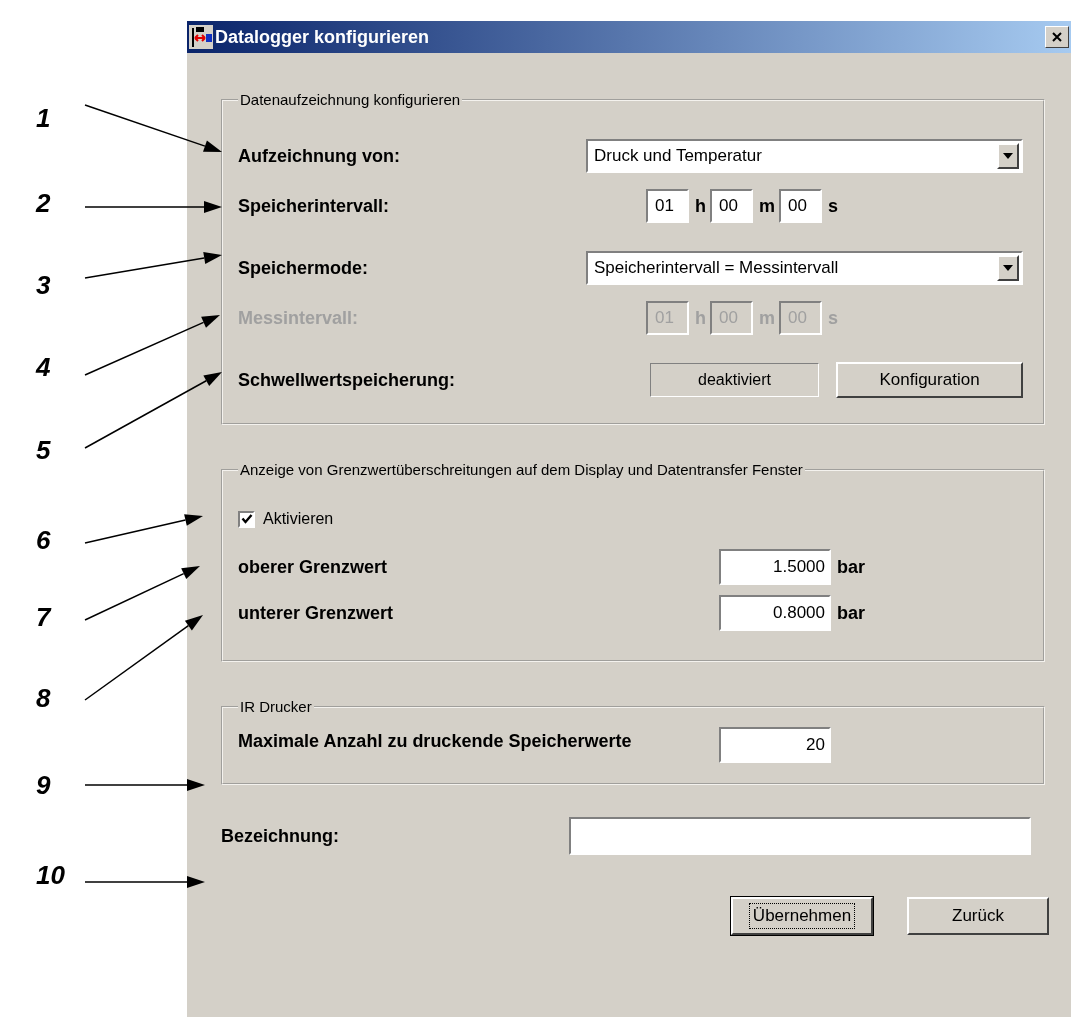 The height and width of the screenshot is (1017, 1073). Describe the element at coordinates (313, 567) in the screenshot. I see `field-label: oberer Grenzwert` at that location.